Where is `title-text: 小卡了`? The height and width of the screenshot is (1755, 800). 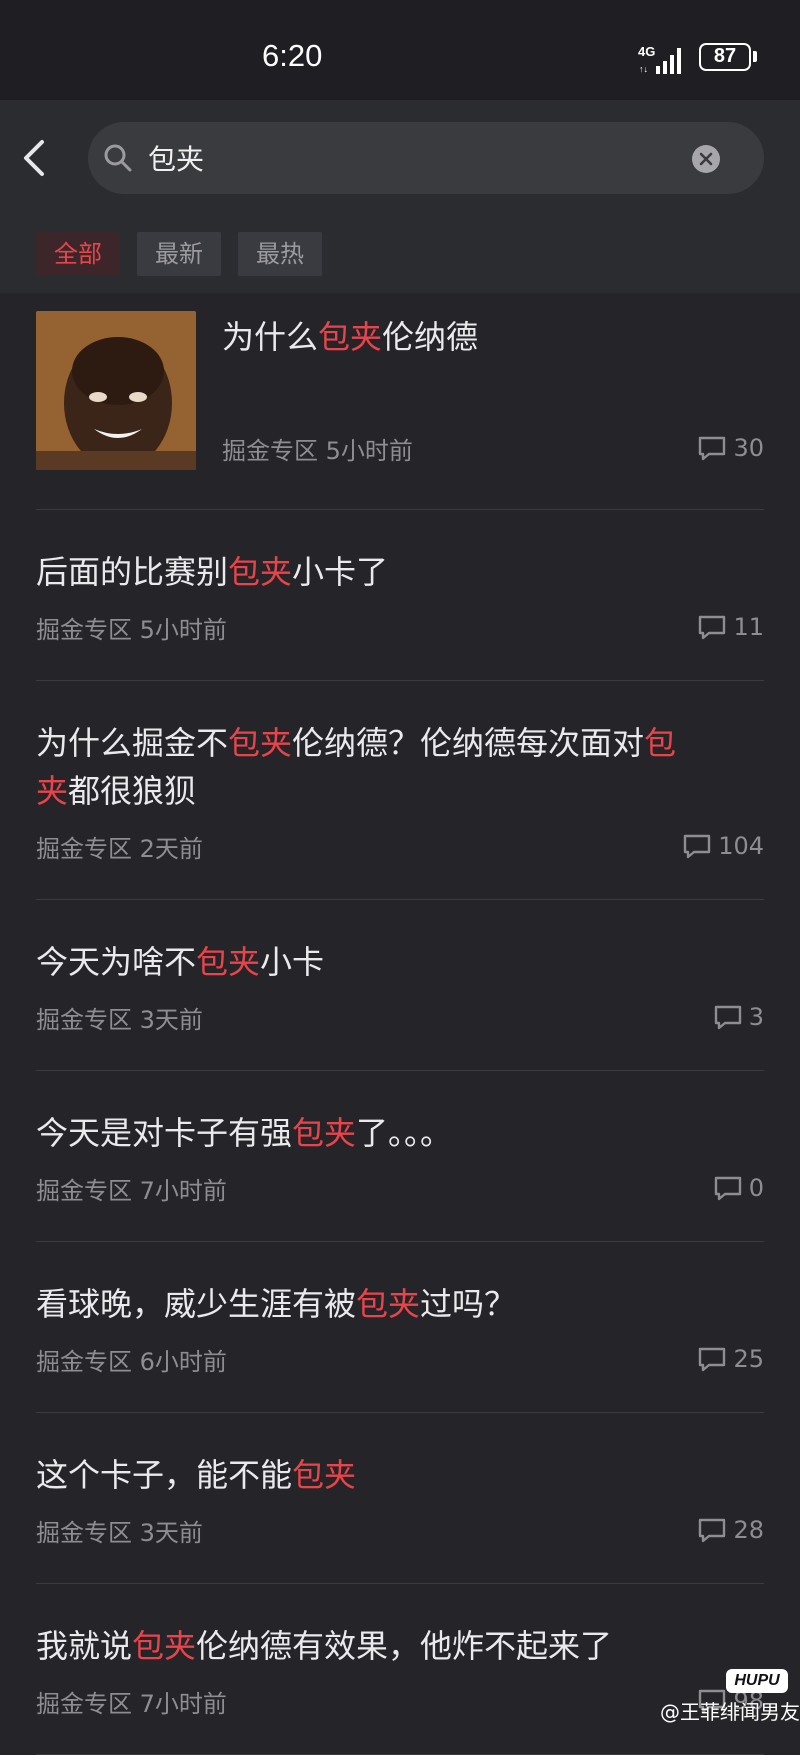 title-text: 小卡了 is located at coordinates (340, 572).